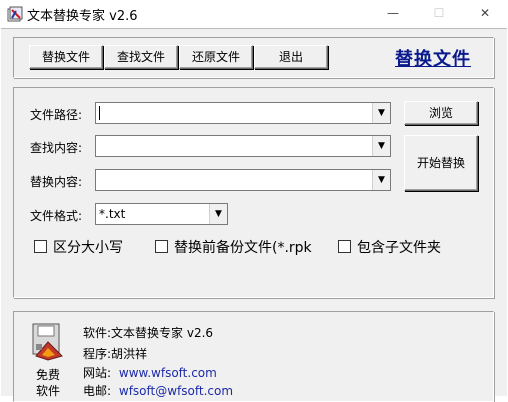 Image resolution: width=508 pixels, height=402 pixels. Describe the element at coordinates (15, 14) in the screenshot. I see `app-icon` at that location.